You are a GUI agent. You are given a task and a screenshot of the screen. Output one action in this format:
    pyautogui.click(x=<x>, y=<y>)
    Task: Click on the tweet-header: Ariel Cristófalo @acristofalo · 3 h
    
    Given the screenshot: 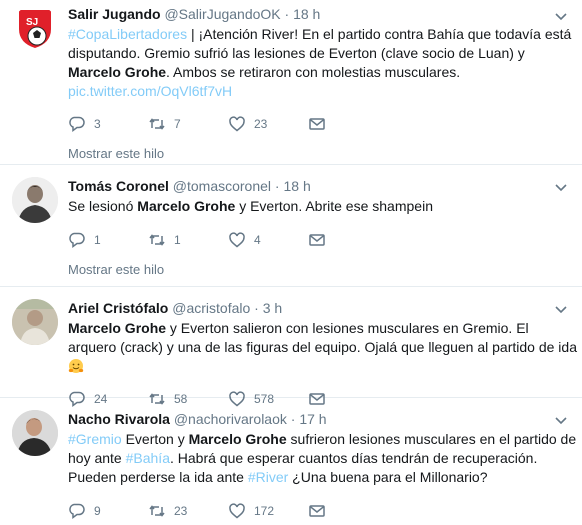 What is the action you would take?
    pyautogui.click(x=325, y=308)
    